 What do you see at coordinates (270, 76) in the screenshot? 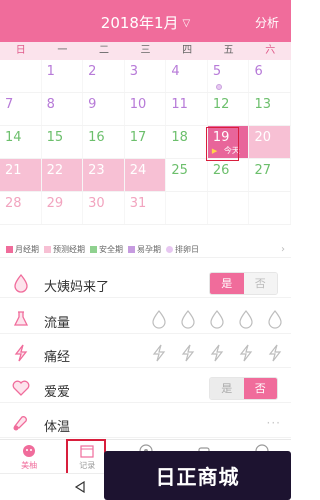
I see `calendar-day: 6` at bounding box center [270, 76].